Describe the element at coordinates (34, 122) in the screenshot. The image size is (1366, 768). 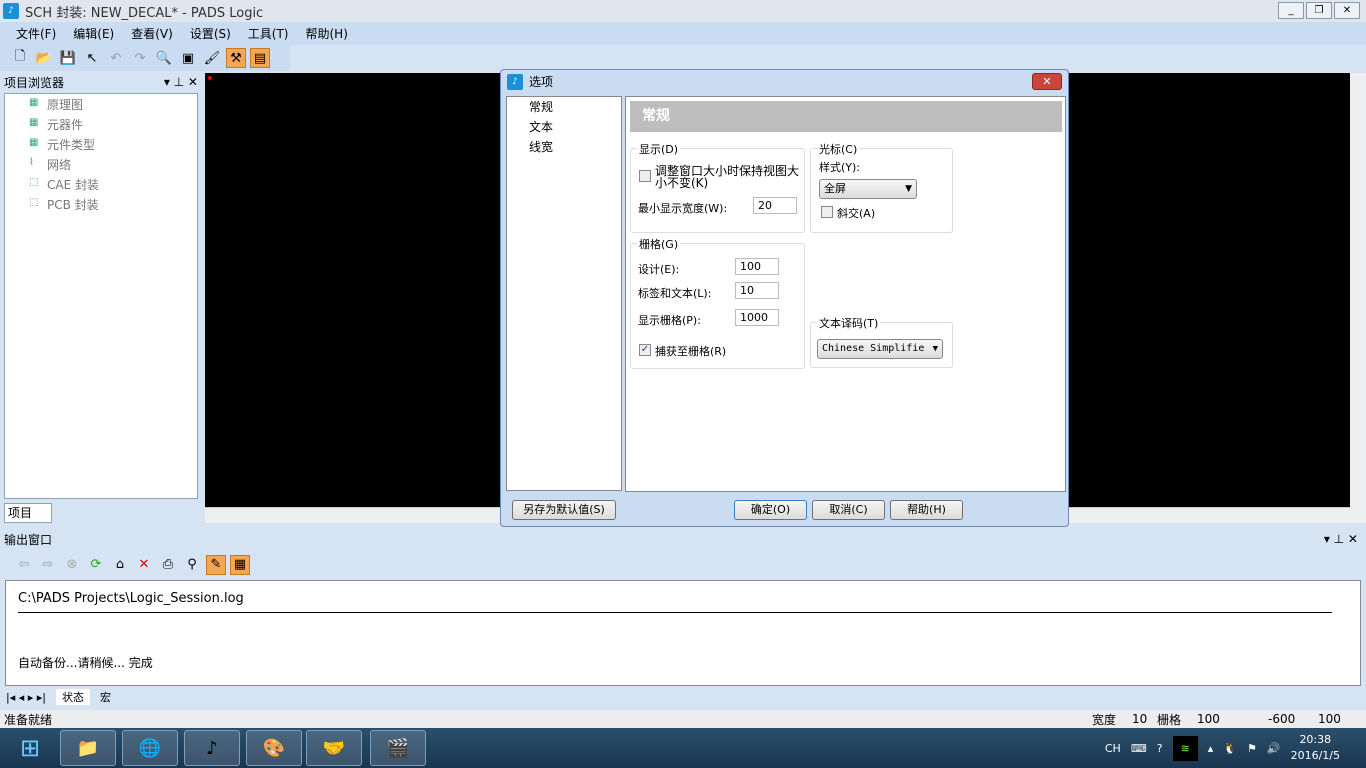
I see `part-icon: ▦` at that location.